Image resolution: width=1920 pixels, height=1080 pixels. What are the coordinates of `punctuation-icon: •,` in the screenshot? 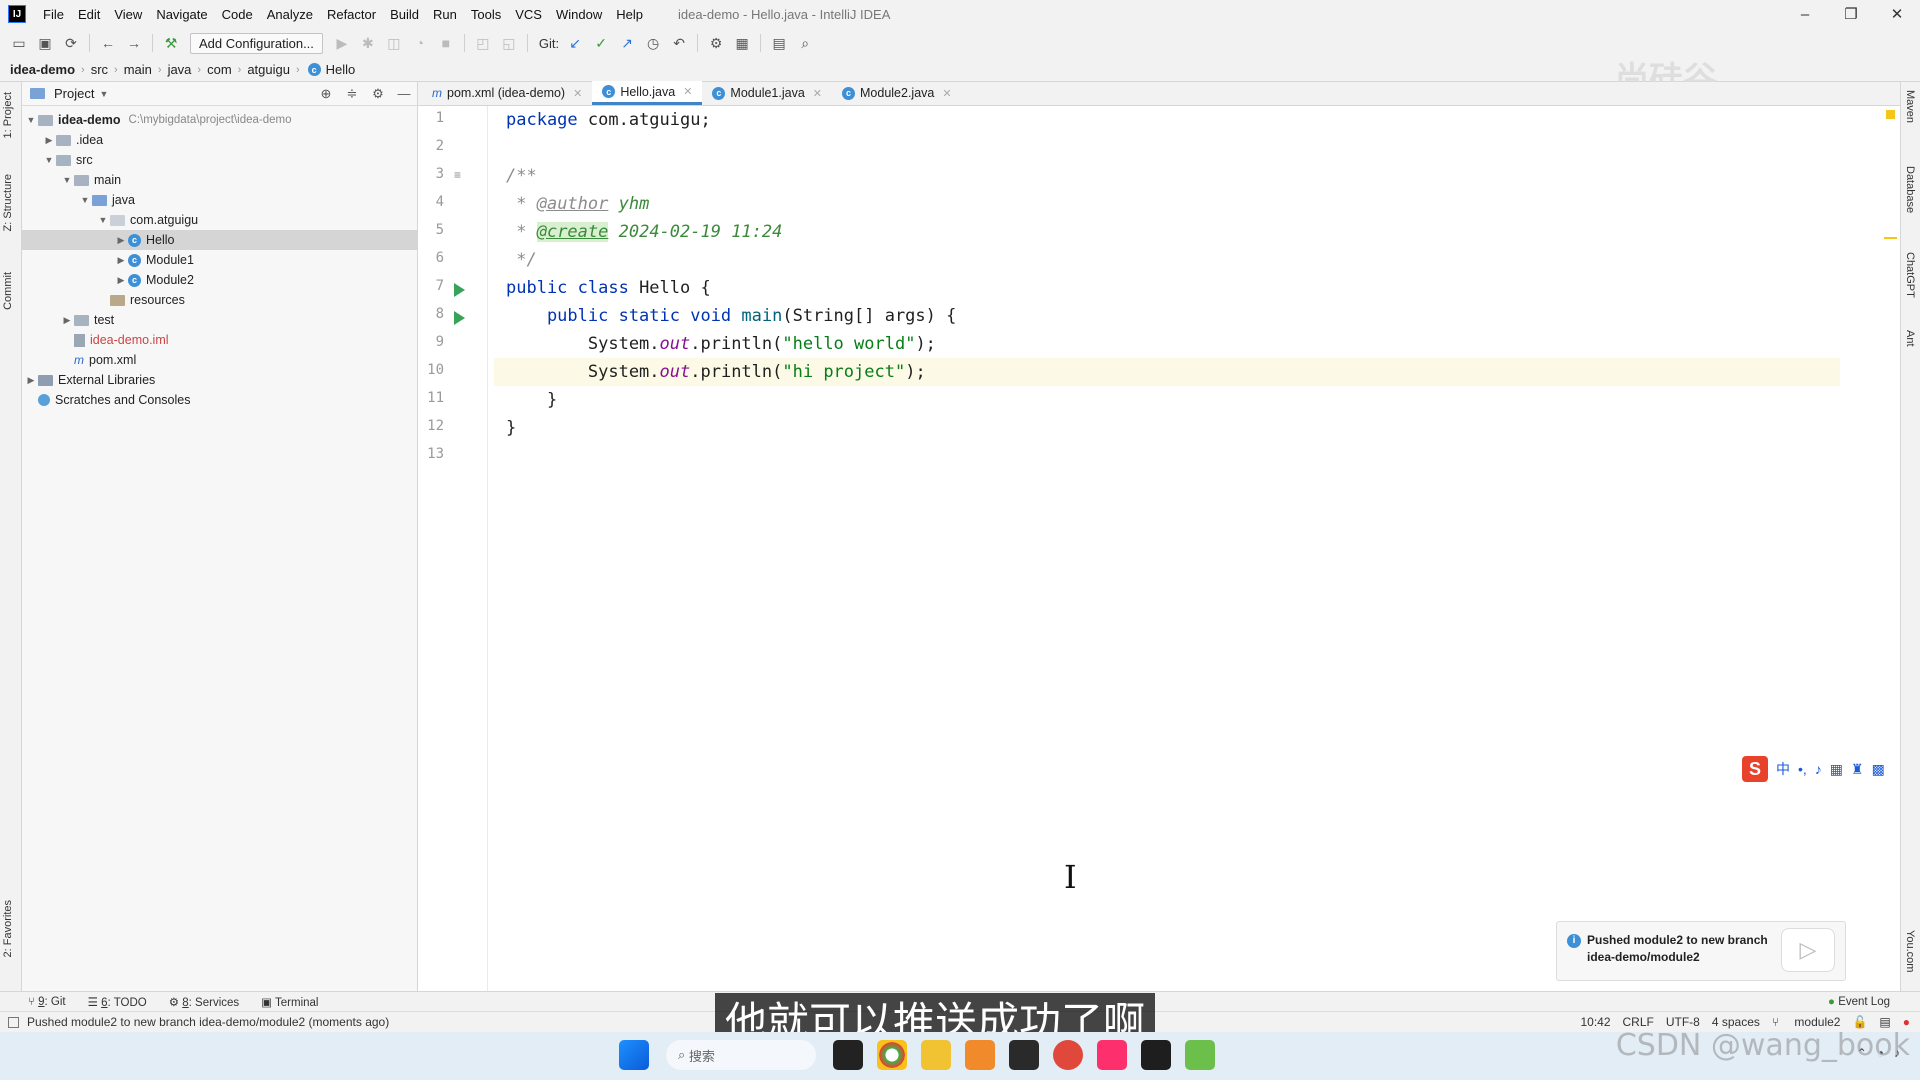 It's located at (1802, 769).